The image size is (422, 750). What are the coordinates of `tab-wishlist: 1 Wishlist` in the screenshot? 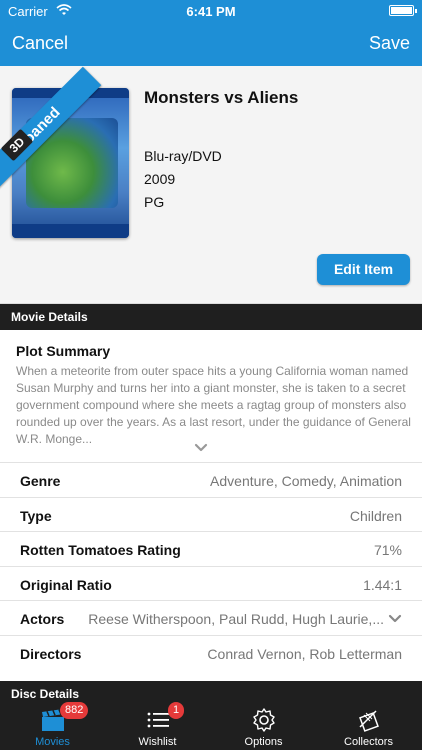 It's located at (157, 726).